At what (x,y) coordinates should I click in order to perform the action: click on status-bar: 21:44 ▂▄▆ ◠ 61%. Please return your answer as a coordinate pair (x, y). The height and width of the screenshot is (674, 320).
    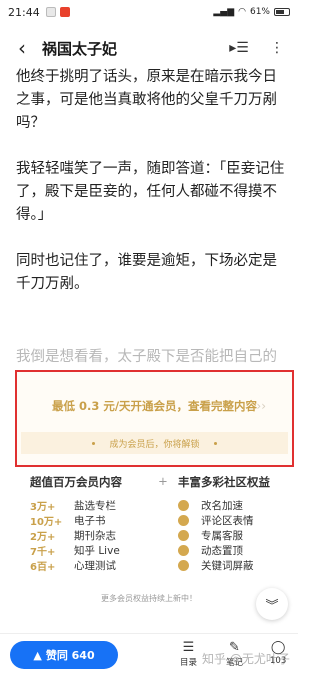
    Looking at the image, I should click on (149, 12).